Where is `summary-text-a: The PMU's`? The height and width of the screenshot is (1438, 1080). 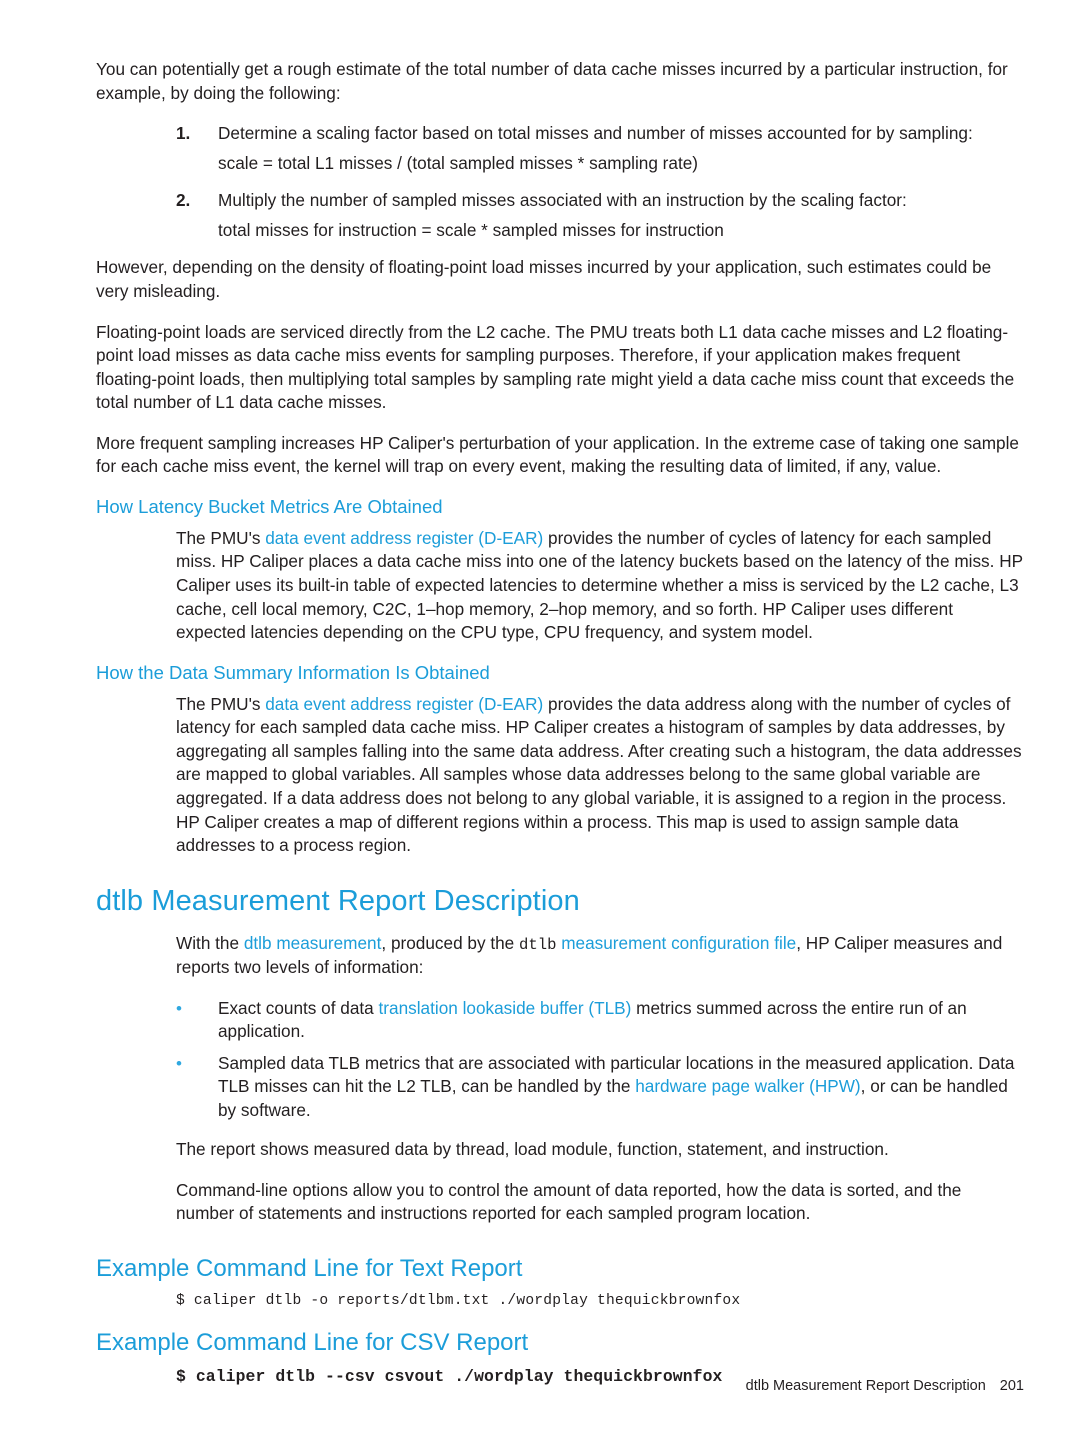
summary-text-a: The PMU's is located at coordinates (221, 703).